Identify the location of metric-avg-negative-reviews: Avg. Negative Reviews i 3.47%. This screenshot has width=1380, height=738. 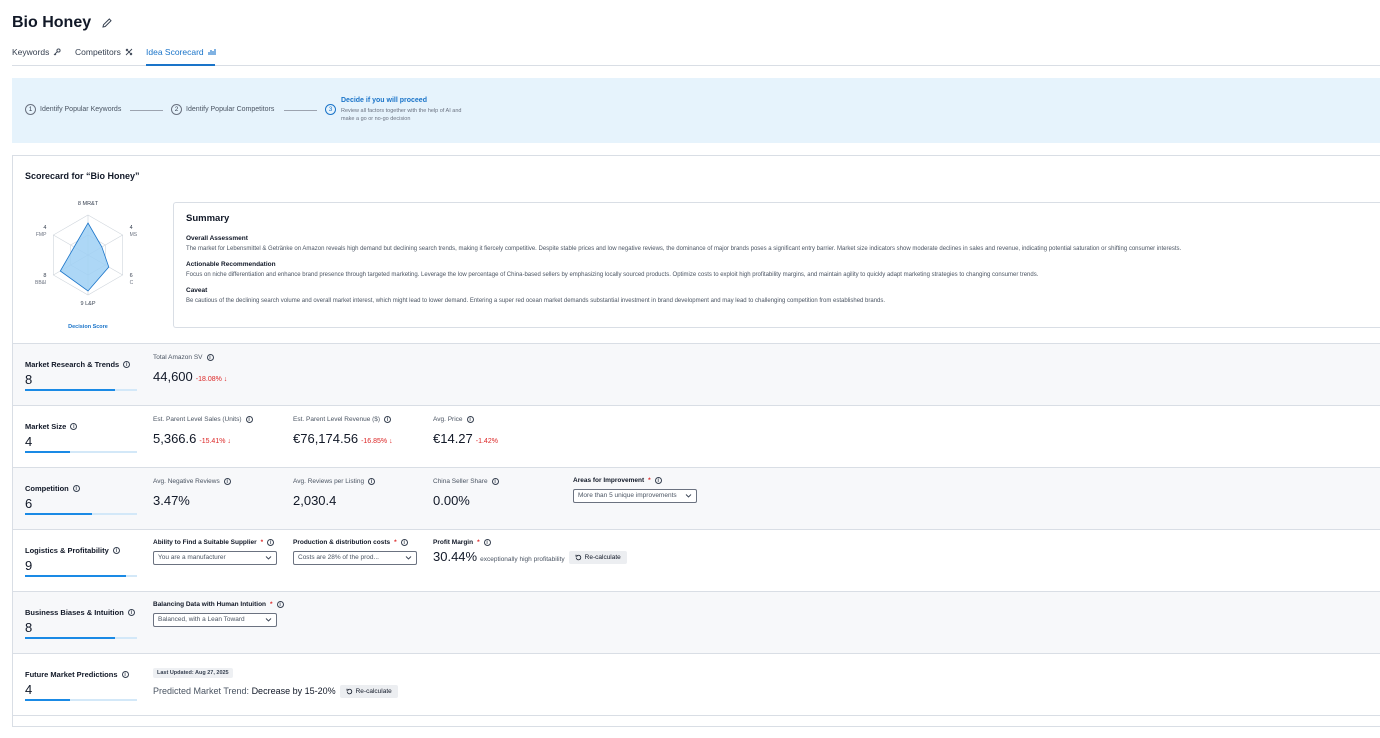
(192, 493).